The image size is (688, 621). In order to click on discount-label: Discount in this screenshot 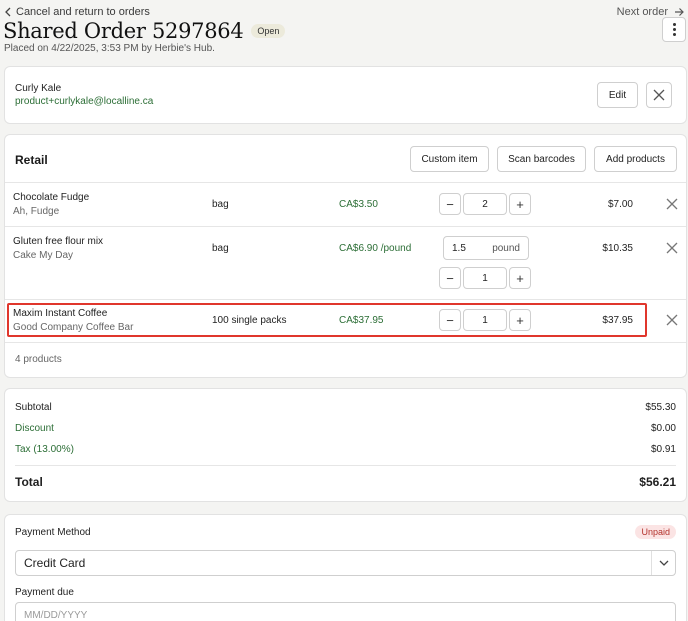, I will do `click(34, 428)`.